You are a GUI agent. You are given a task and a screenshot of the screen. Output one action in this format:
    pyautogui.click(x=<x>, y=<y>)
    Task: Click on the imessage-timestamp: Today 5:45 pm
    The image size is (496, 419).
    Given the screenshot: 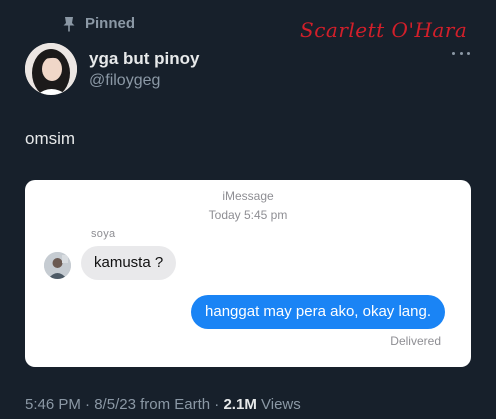 What is the action you would take?
    pyautogui.click(x=248, y=215)
    